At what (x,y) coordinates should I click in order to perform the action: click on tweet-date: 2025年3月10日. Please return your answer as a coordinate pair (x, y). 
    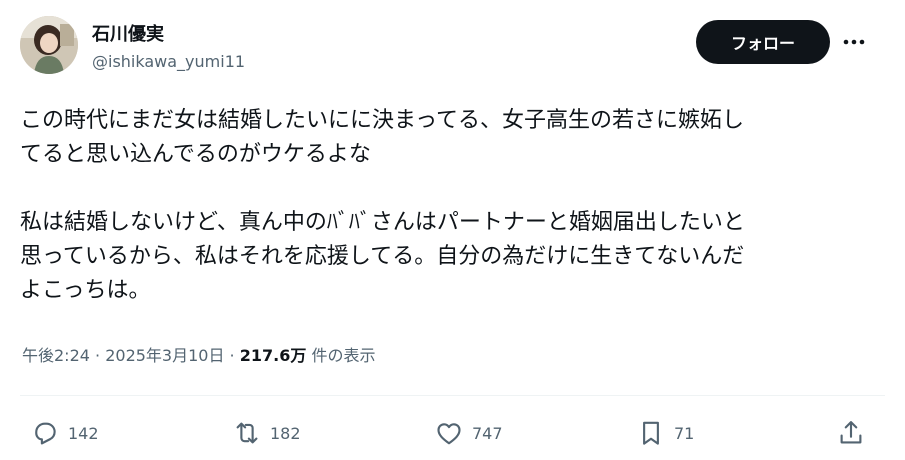
    Looking at the image, I should click on (164, 355).